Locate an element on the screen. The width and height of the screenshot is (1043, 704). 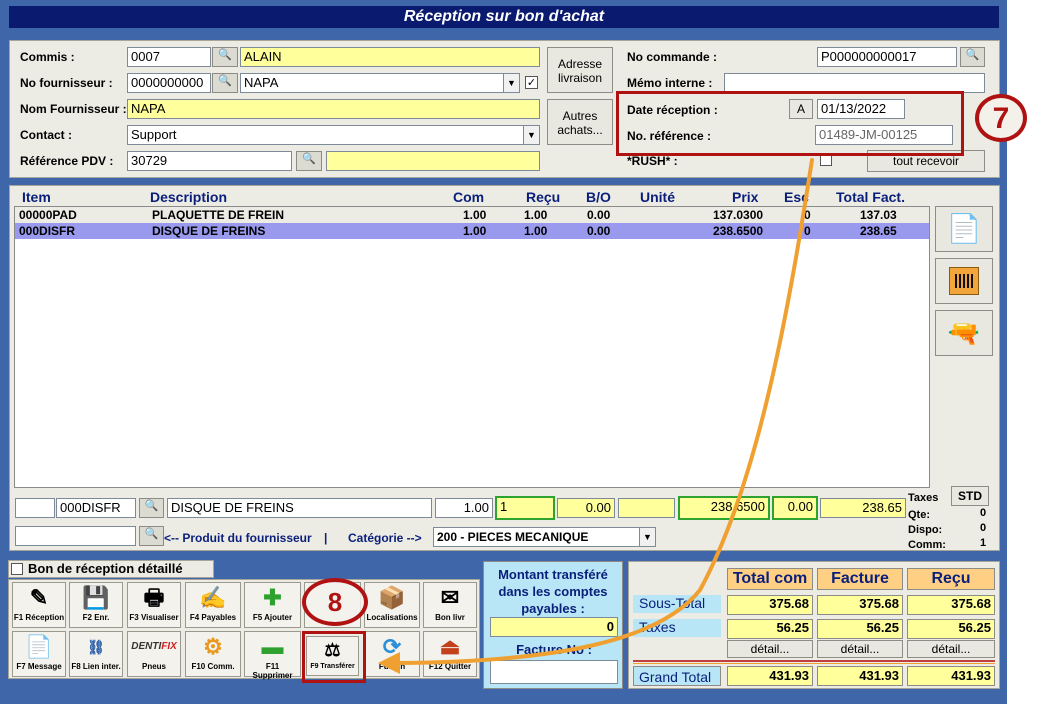
edit-prix-field: 238.6500 is located at coordinates (724, 508).